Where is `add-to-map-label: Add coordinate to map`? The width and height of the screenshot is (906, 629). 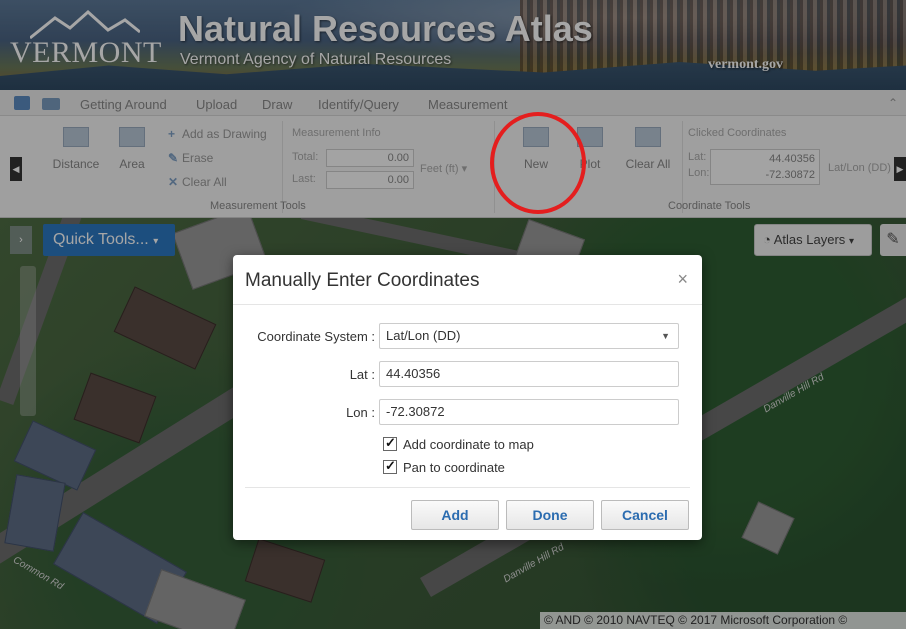 add-to-map-label: Add coordinate to map is located at coordinates (468, 444).